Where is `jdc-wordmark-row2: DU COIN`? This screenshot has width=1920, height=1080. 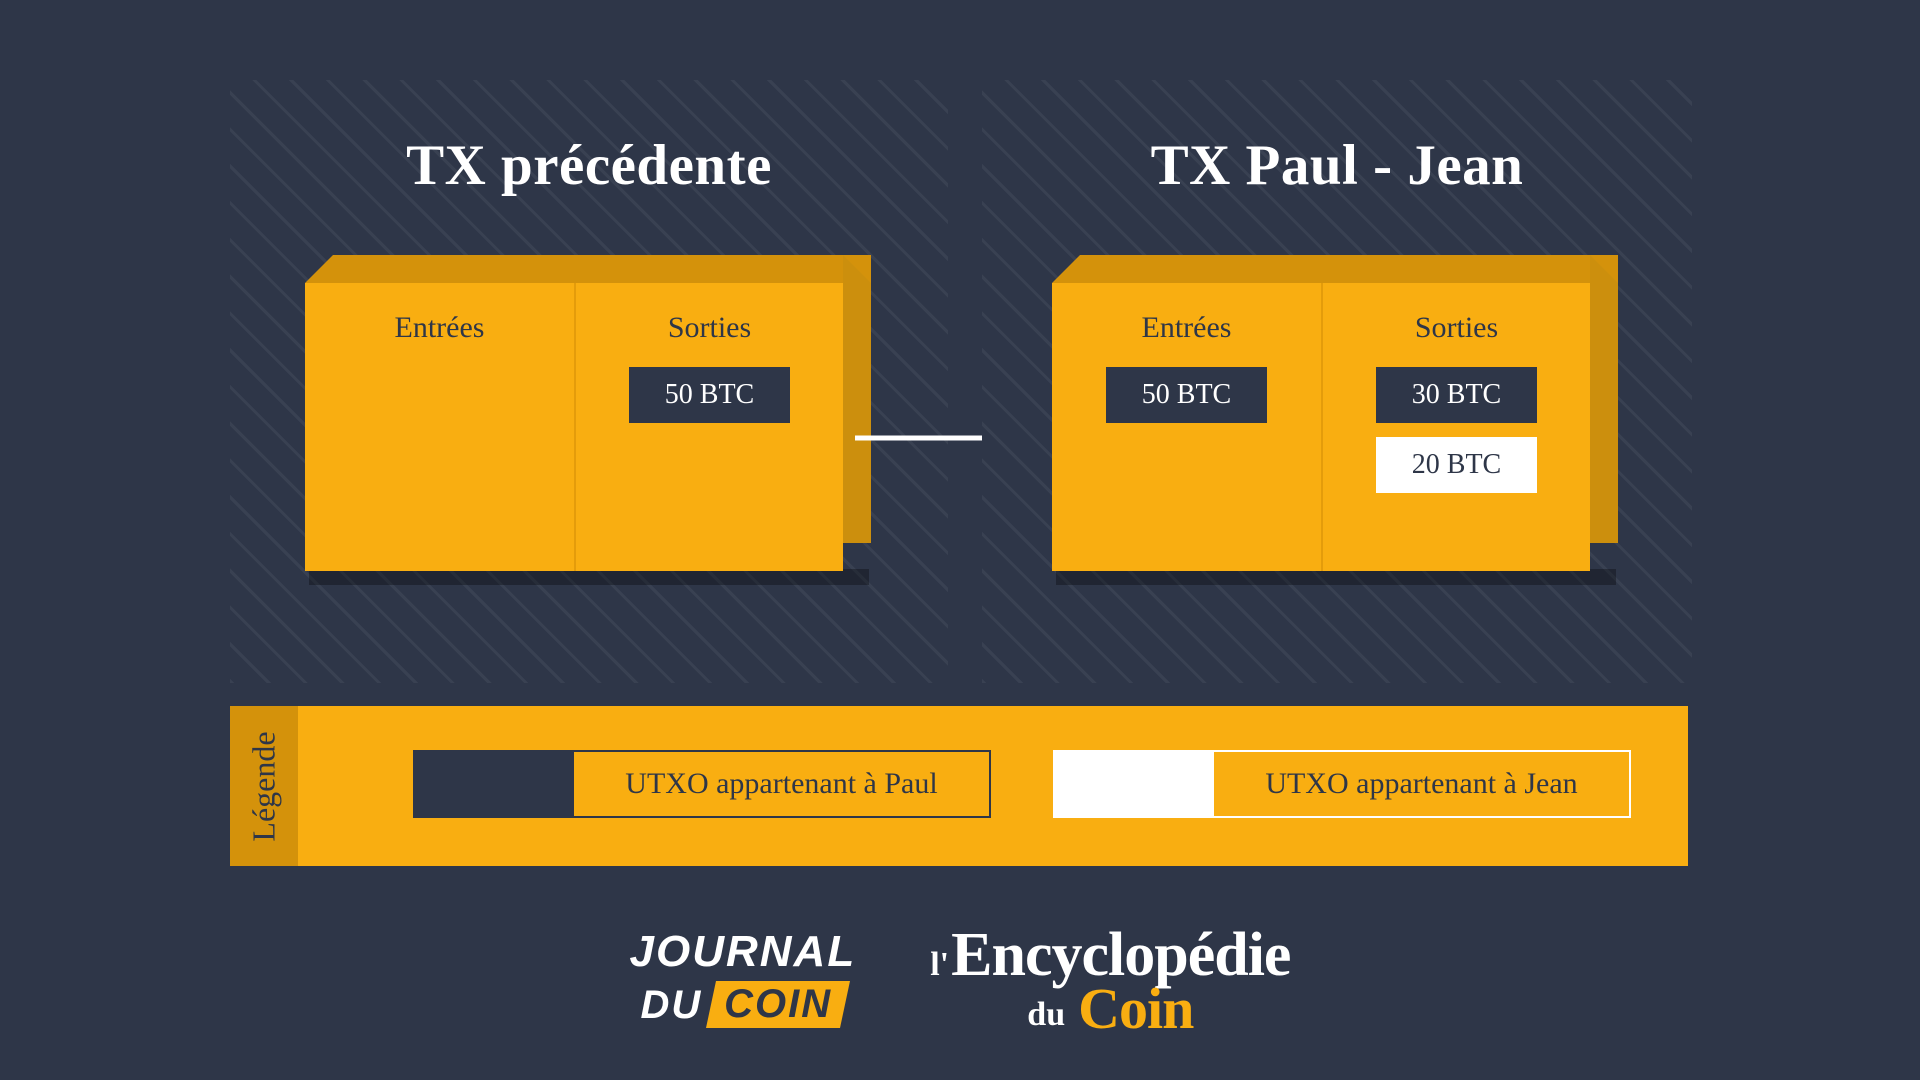
jdc-wordmark-row2: DU COIN is located at coordinates (745, 1004).